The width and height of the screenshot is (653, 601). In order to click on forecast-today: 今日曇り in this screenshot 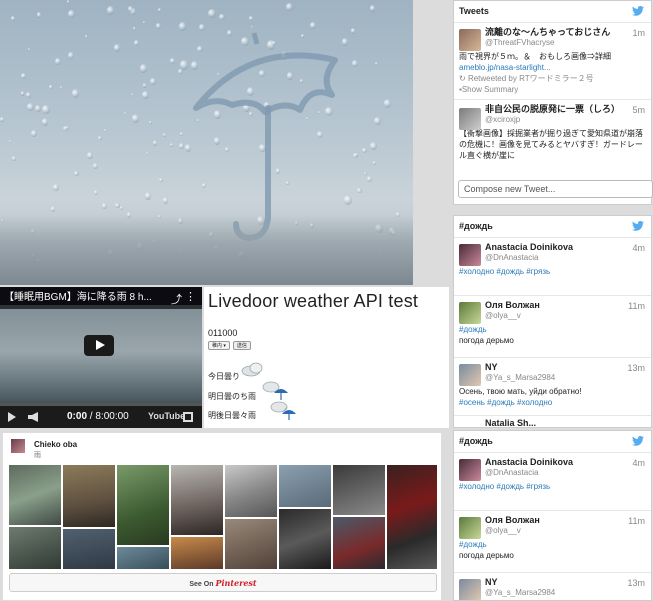, I will do `click(224, 376)`.